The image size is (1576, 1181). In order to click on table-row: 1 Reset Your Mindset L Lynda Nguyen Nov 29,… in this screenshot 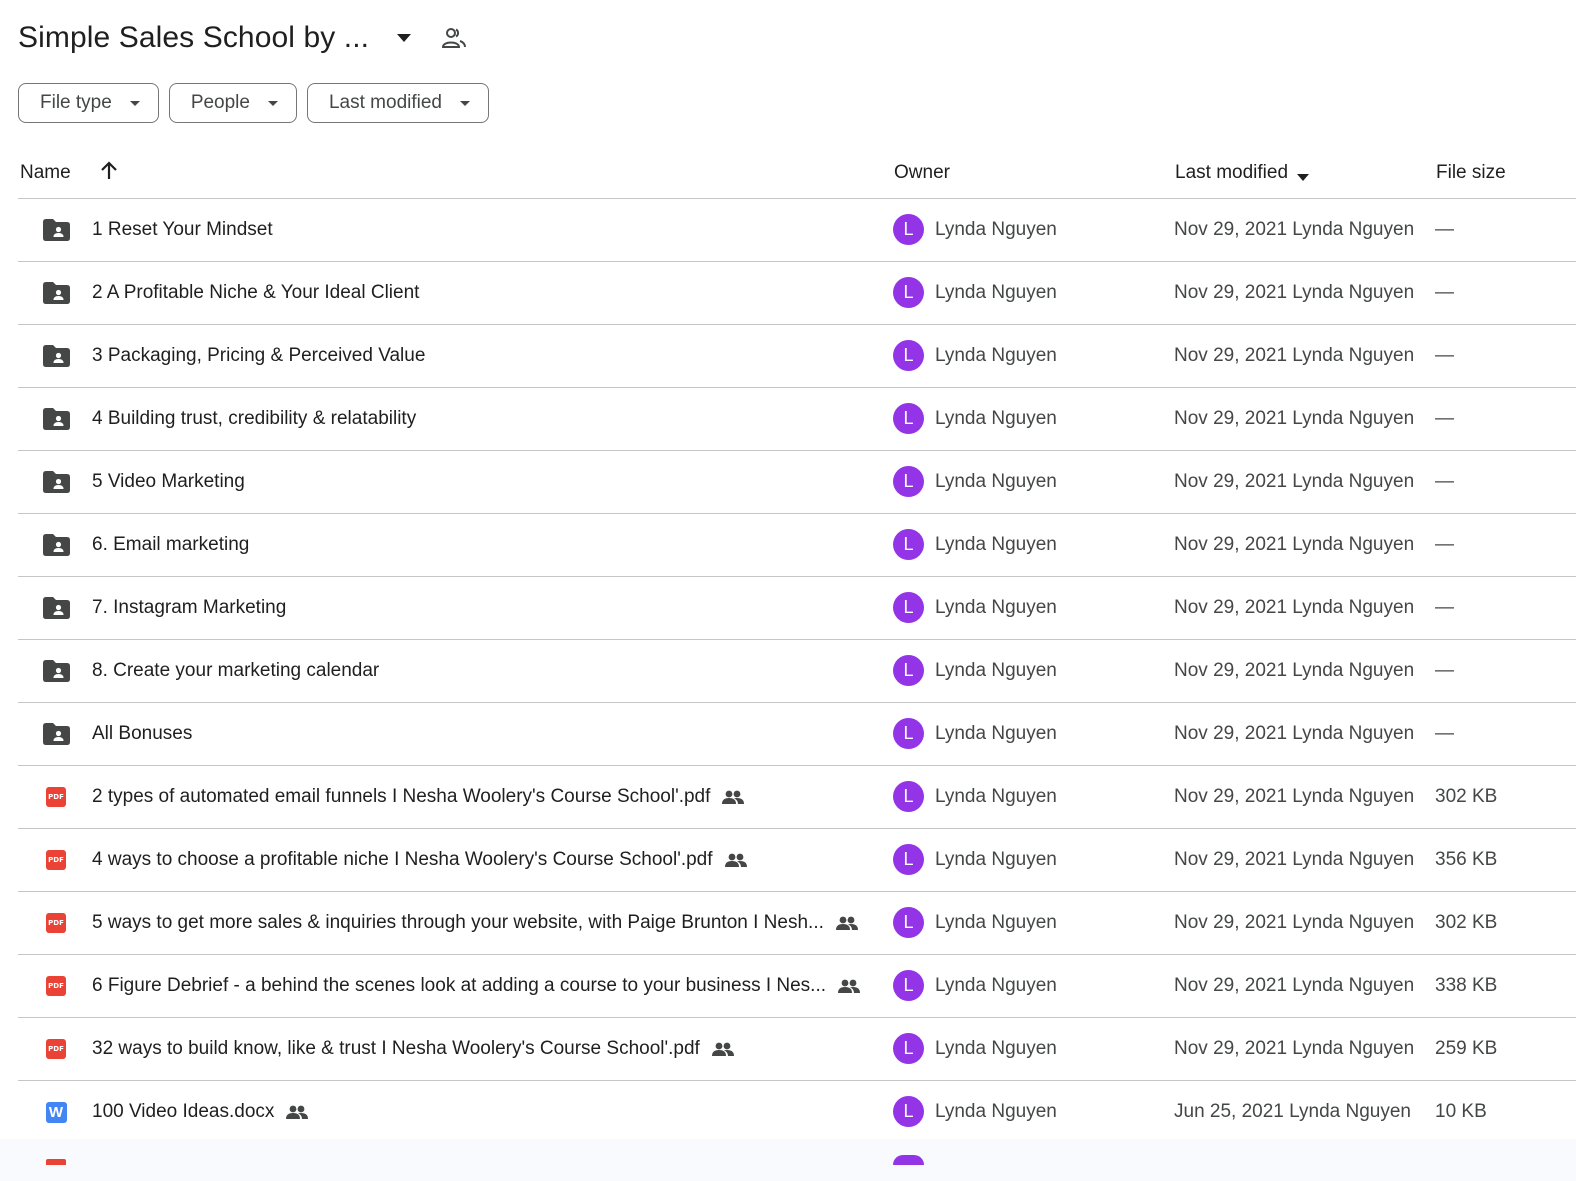, I will do `click(797, 230)`.